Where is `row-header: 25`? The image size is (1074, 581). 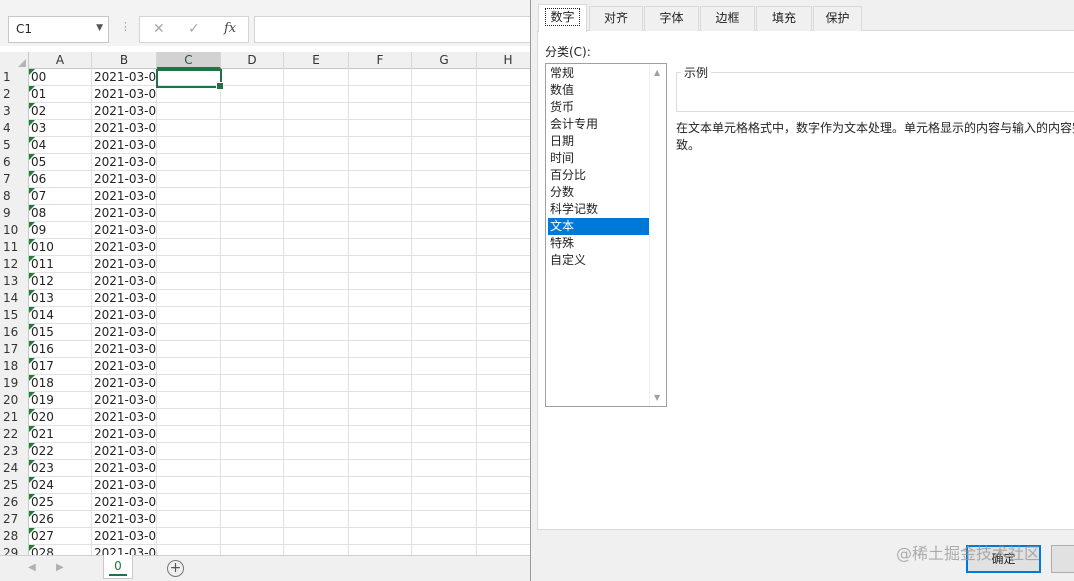 row-header: 25 is located at coordinates (14, 485).